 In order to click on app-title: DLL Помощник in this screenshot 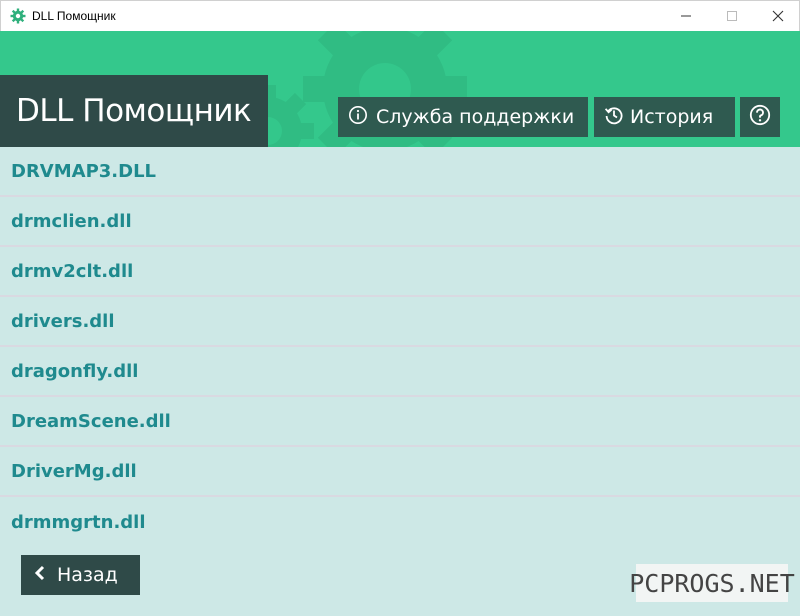, I will do `click(134, 111)`.